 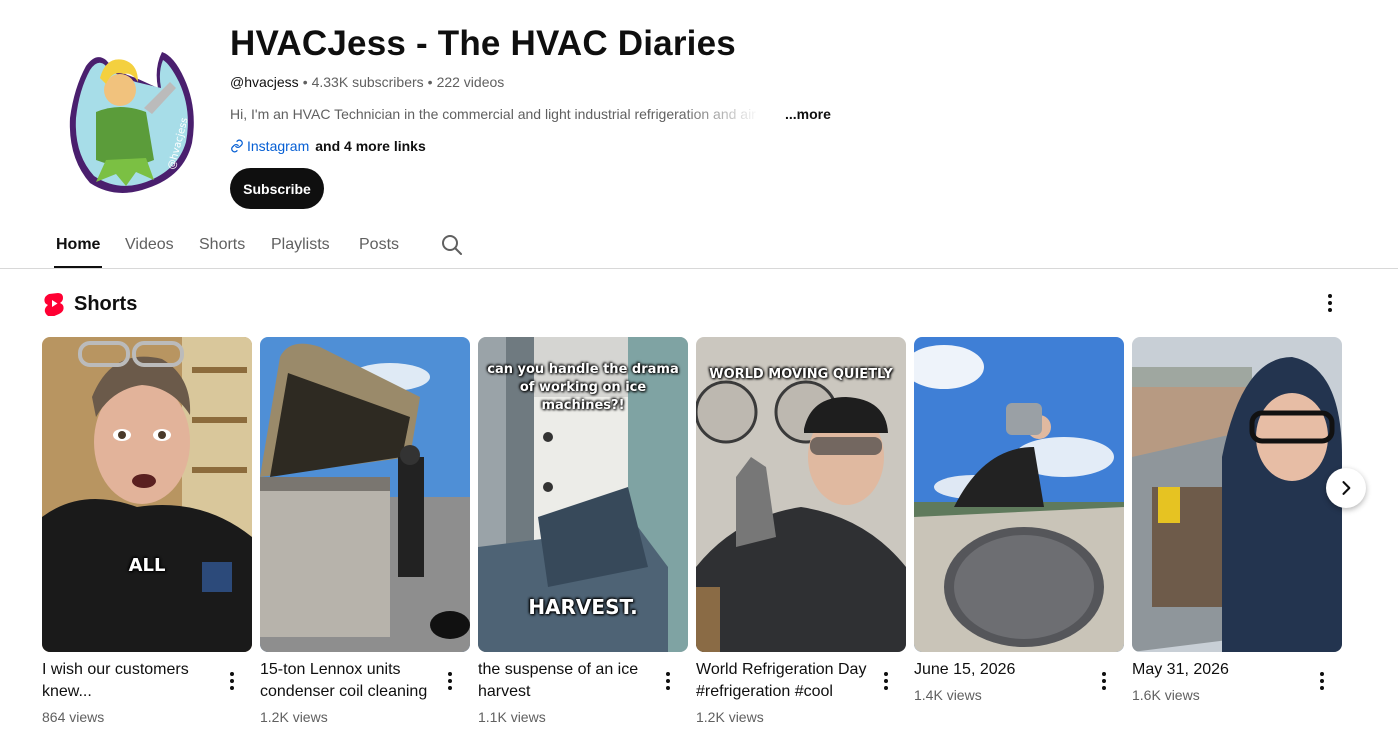 I want to click on channel-handle: @hvacjess, so click(x=264, y=82).